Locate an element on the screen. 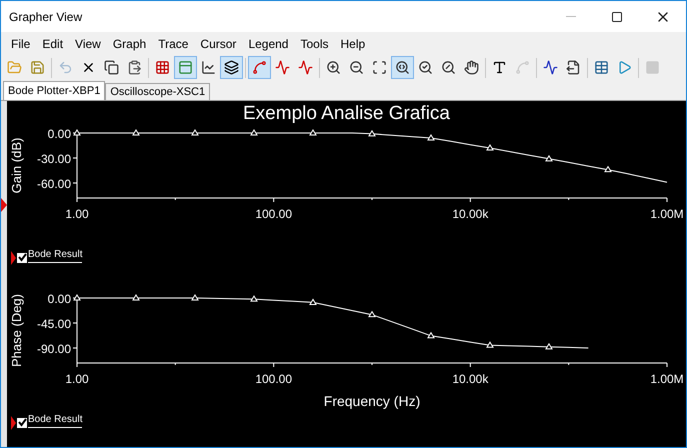 The width and height of the screenshot is (687, 448). grid-icon is located at coordinates (162, 67).